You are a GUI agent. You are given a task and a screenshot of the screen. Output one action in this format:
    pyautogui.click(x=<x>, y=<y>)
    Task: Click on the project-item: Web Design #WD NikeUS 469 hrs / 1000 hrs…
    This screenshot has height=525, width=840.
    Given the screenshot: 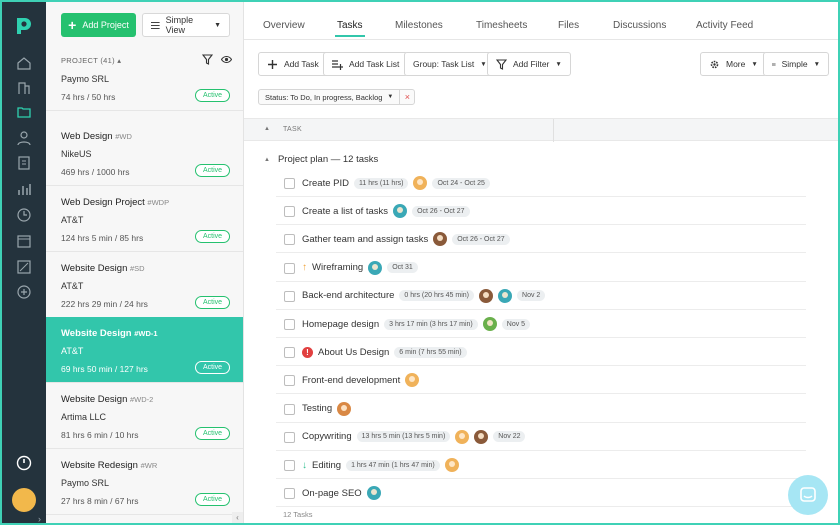 What is the action you would take?
    pyautogui.click(x=144, y=153)
    